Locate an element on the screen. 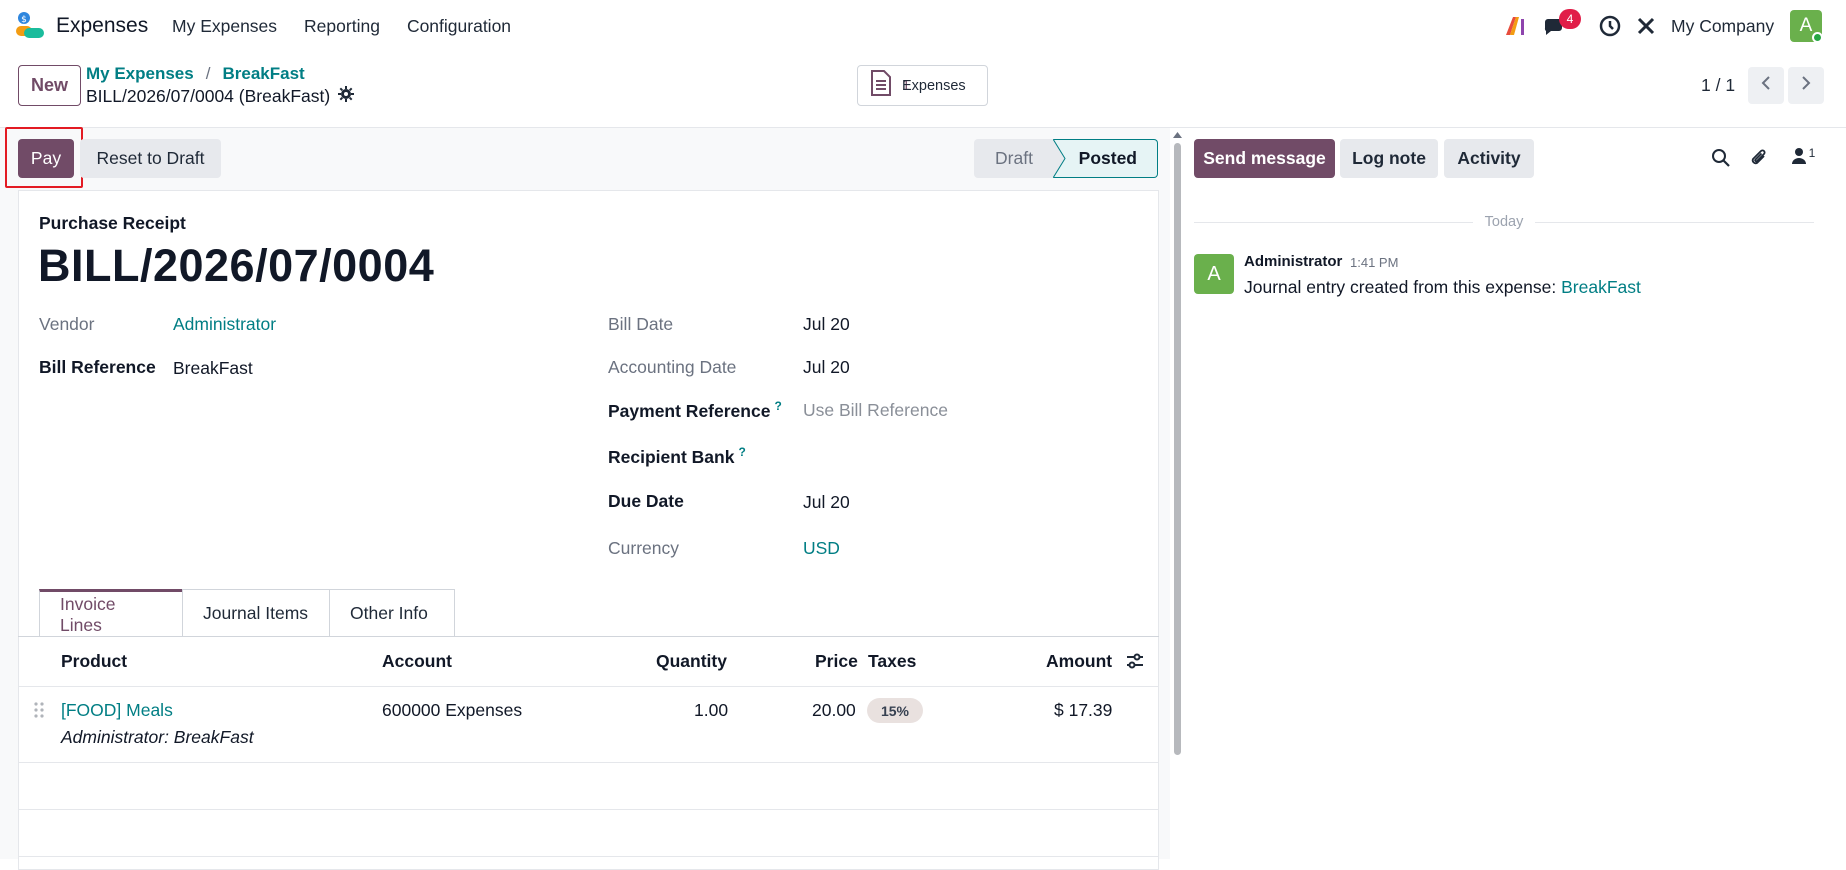 Image resolution: width=1846 pixels, height=870 pixels. company-switcher: My Company is located at coordinates (1722, 26).